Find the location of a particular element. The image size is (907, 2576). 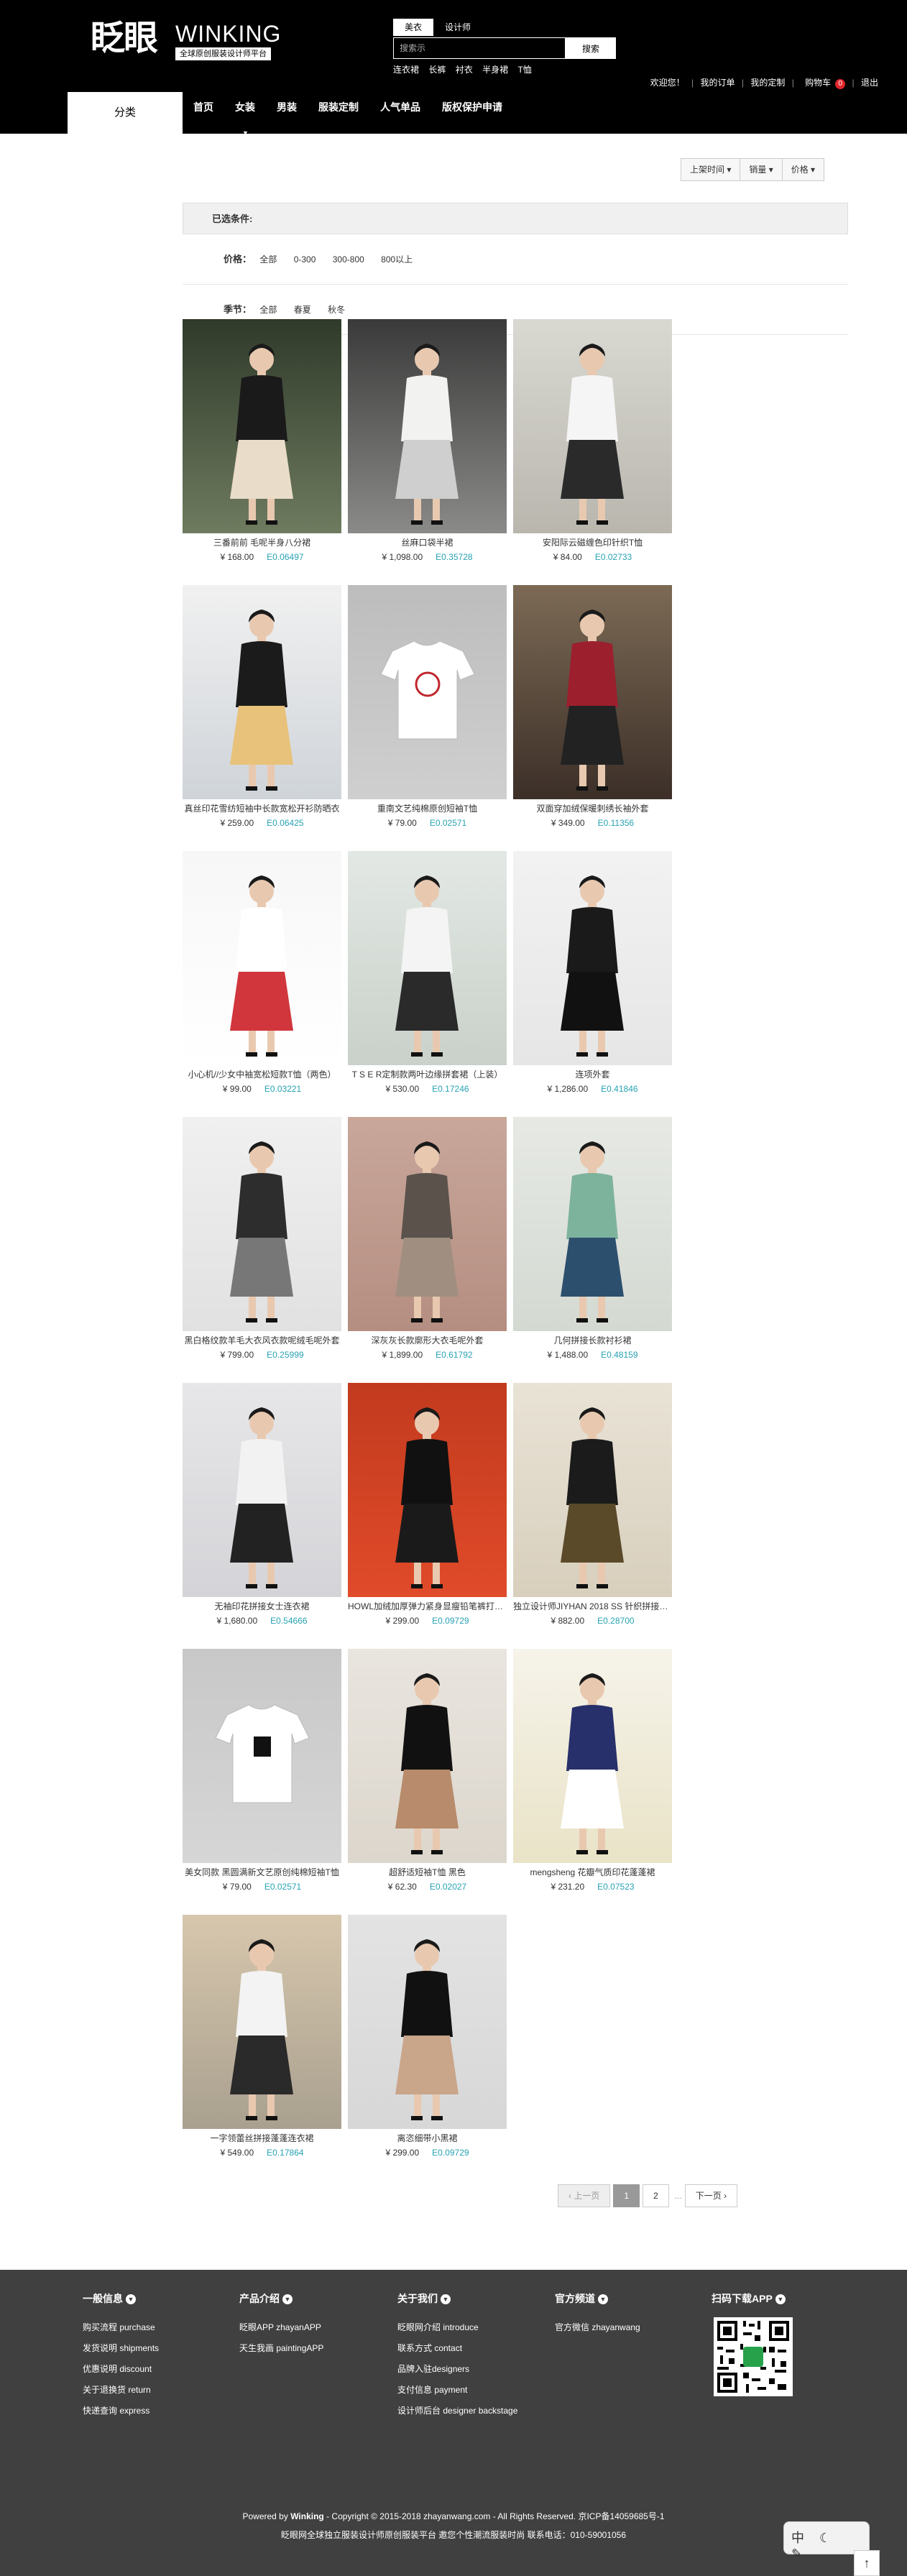

search-tab-clothes: 美衣 is located at coordinates (414, 27).